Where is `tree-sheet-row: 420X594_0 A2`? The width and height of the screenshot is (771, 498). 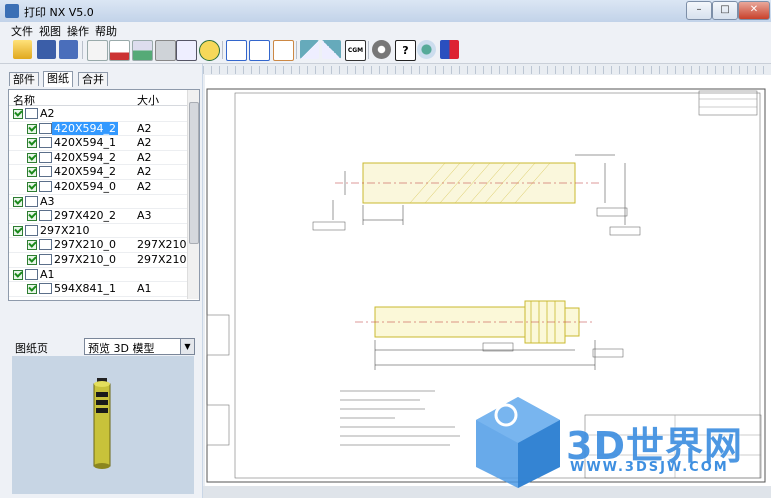 tree-sheet-row: 420X594_0 A2 is located at coordinates (98, 187).